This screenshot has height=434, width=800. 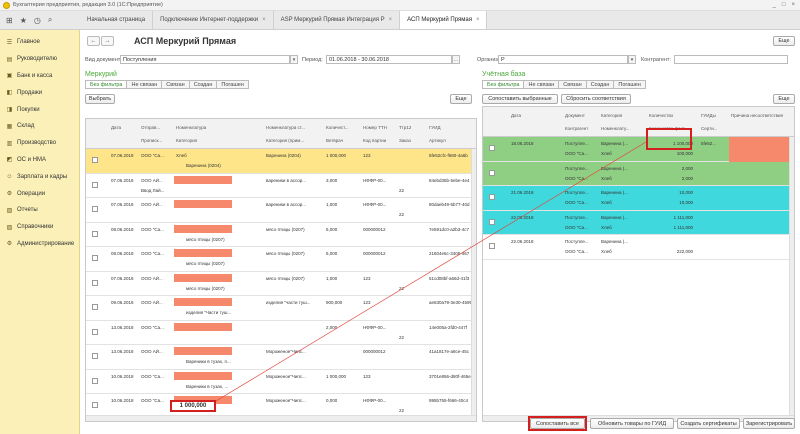 What do you see at coordinates (461, 99) in the screenshot?
I see `left-more-button: Еще` at bounding box center [461, 99].